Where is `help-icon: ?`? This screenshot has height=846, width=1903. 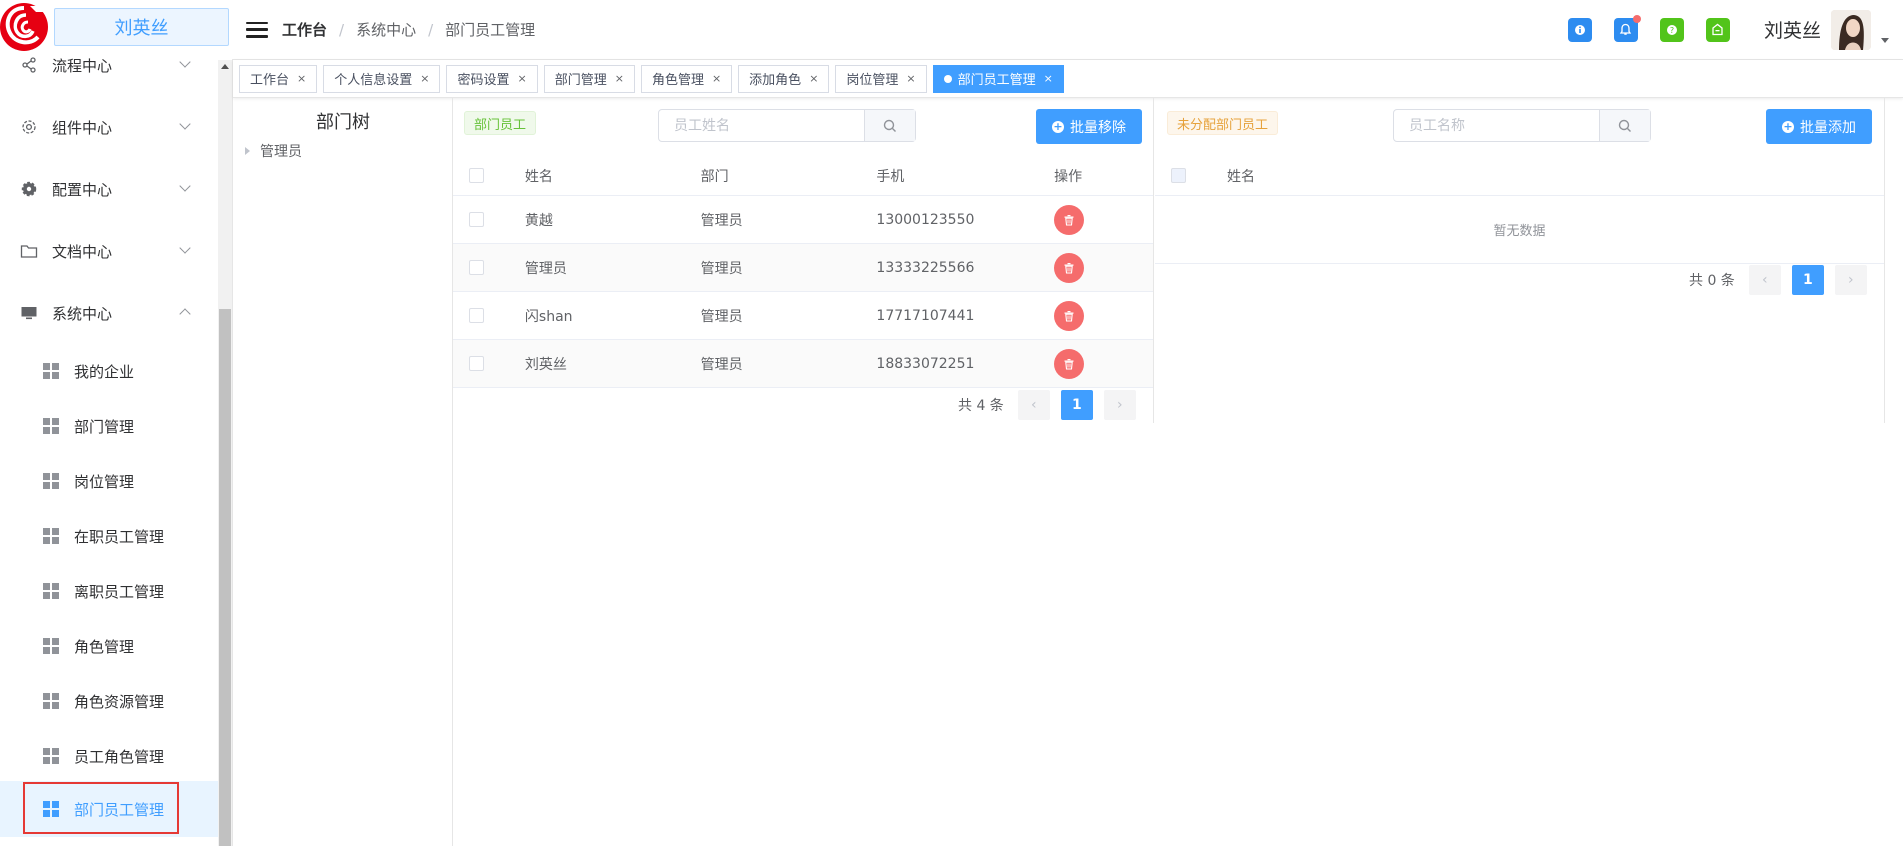
help-icon: ? is located at coordinates (1671, 29).